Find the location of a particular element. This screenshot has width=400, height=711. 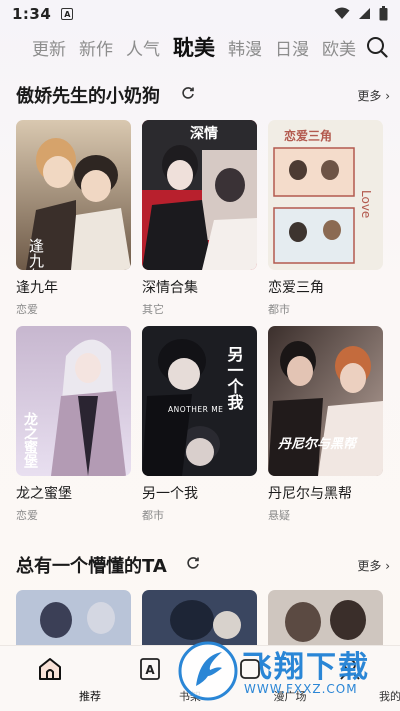

tab-new: 新作 is located at coordinates (96, 47).